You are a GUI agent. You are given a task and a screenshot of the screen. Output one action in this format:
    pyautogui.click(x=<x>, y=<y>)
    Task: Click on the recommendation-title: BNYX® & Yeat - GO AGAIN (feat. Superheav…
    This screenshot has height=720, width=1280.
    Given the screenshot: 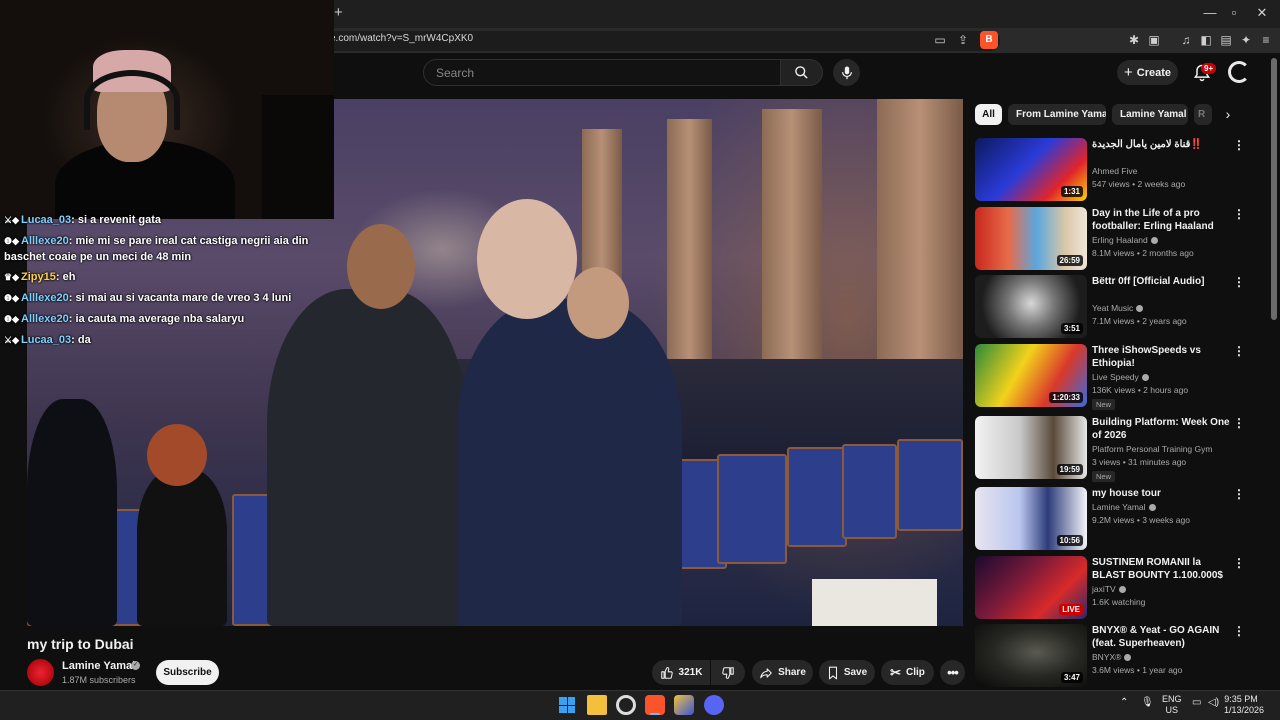 What is the action you would take?
    pyautogui.click(x=1162, y=637)
    